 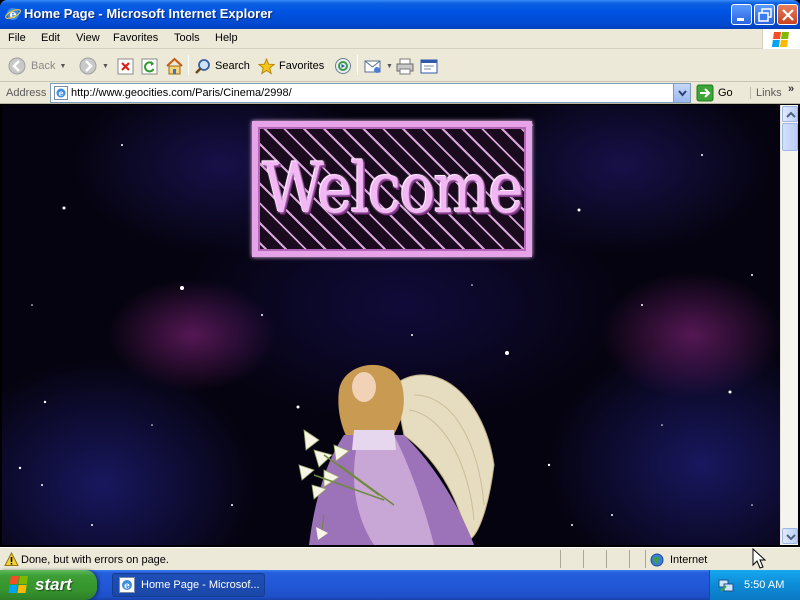 What do you see at coordinates (740, 19) in the screenshot?
I see `minimize-icon` at bounding box center [740, 19].